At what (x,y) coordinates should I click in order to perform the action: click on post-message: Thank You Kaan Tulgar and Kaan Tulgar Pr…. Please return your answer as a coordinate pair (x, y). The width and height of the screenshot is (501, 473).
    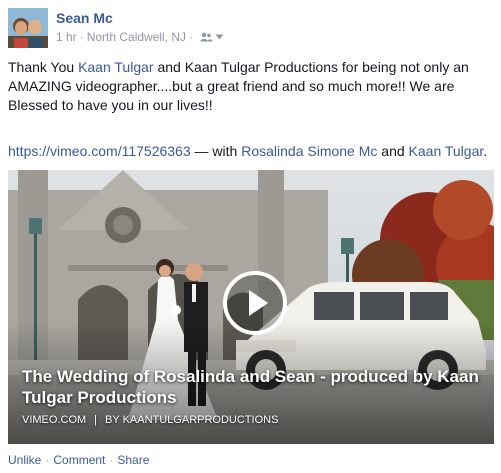
    Looking at the image, I should click on (251, 86).